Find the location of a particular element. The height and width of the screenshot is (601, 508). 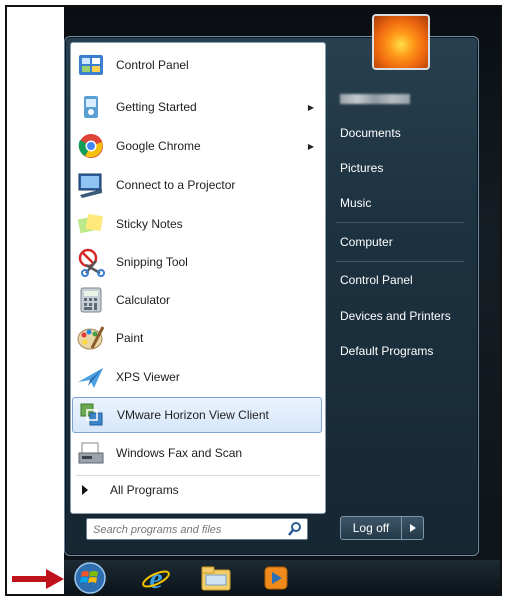

program-vmware-horizon: VMware Horizon View Client is located at coordinates (197, 415).